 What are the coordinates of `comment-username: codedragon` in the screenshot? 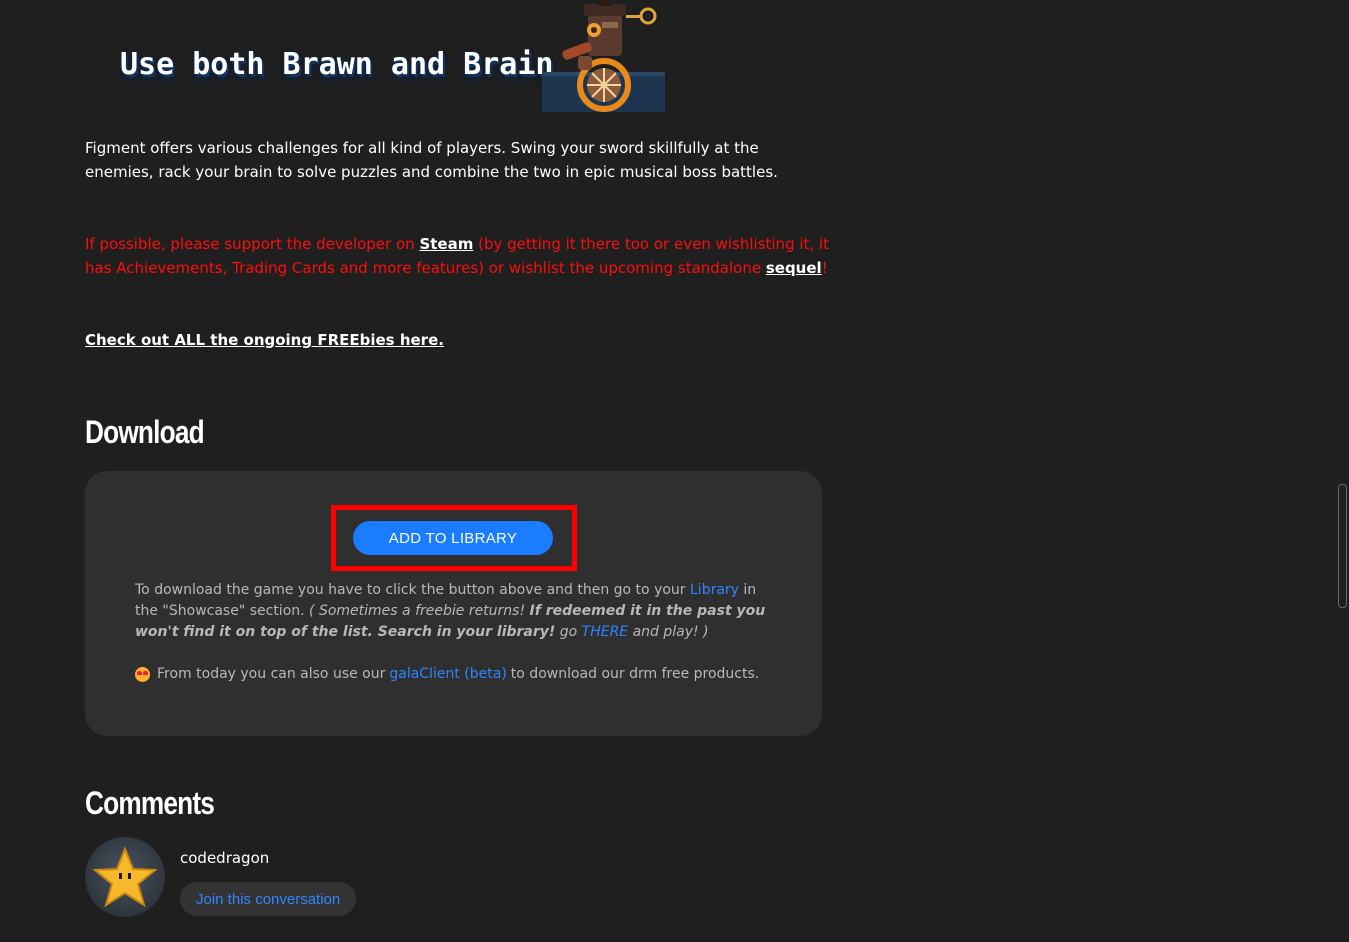 It's located at (224, 858).